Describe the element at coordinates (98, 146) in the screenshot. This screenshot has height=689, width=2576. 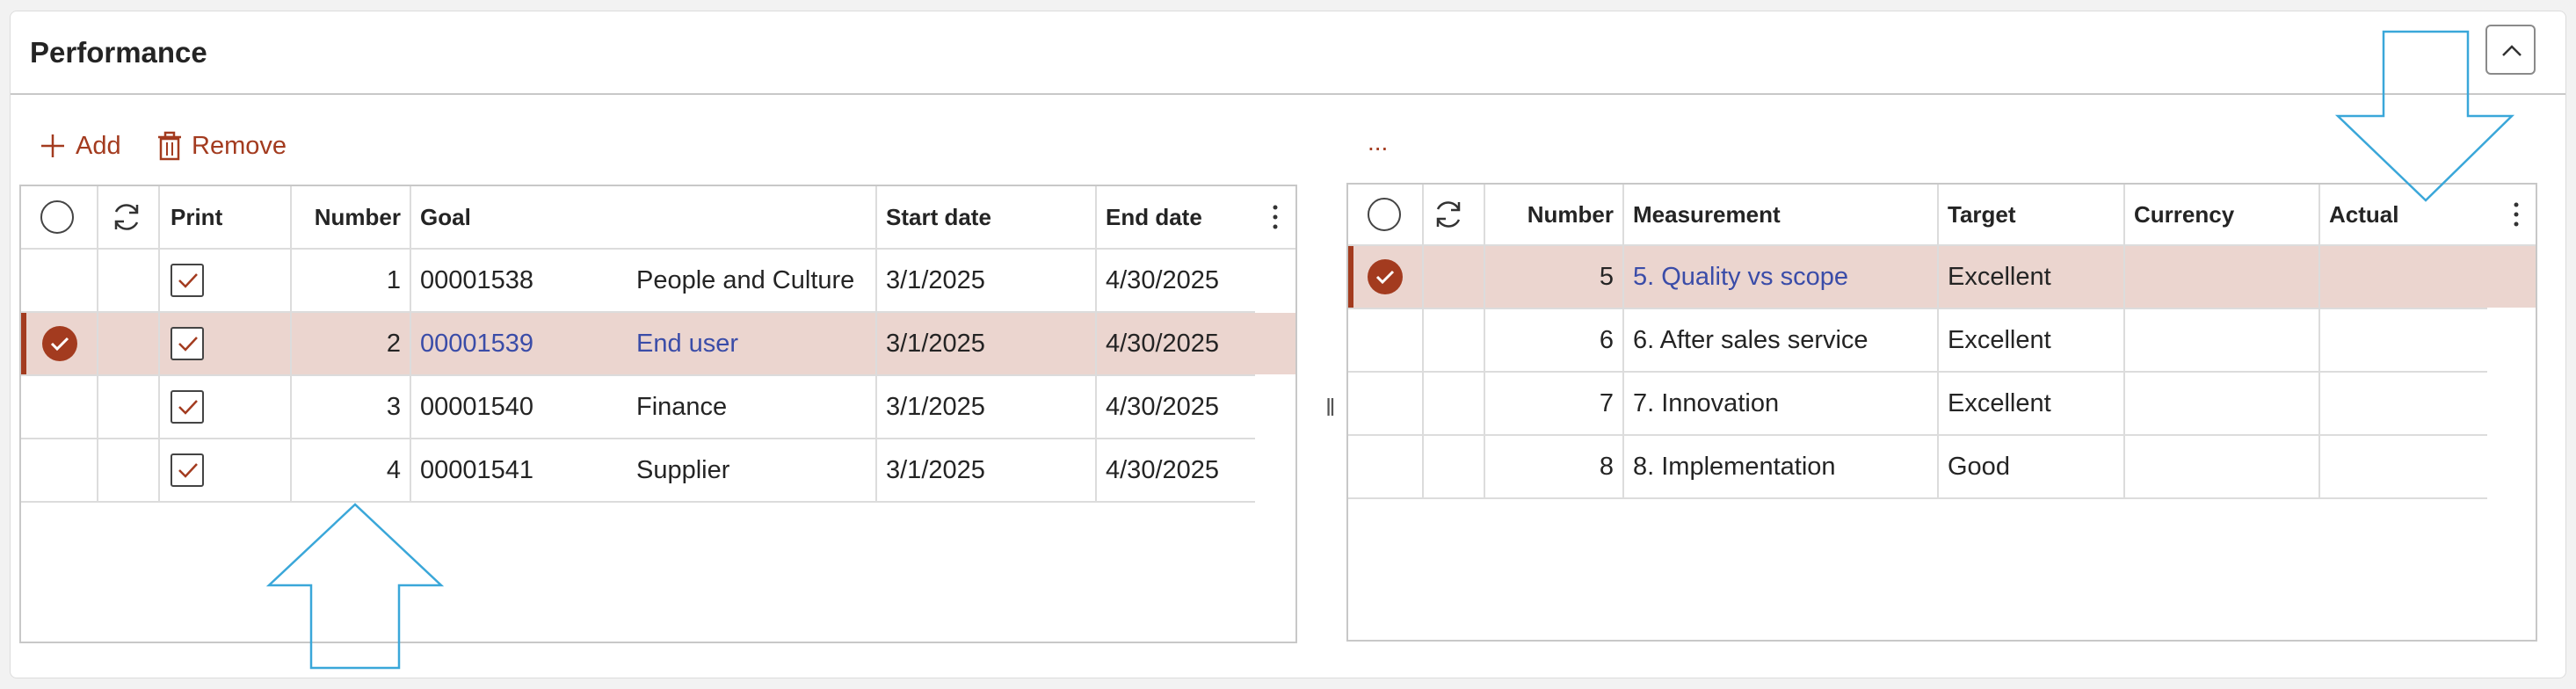
I see `add-label: Add` at that location.